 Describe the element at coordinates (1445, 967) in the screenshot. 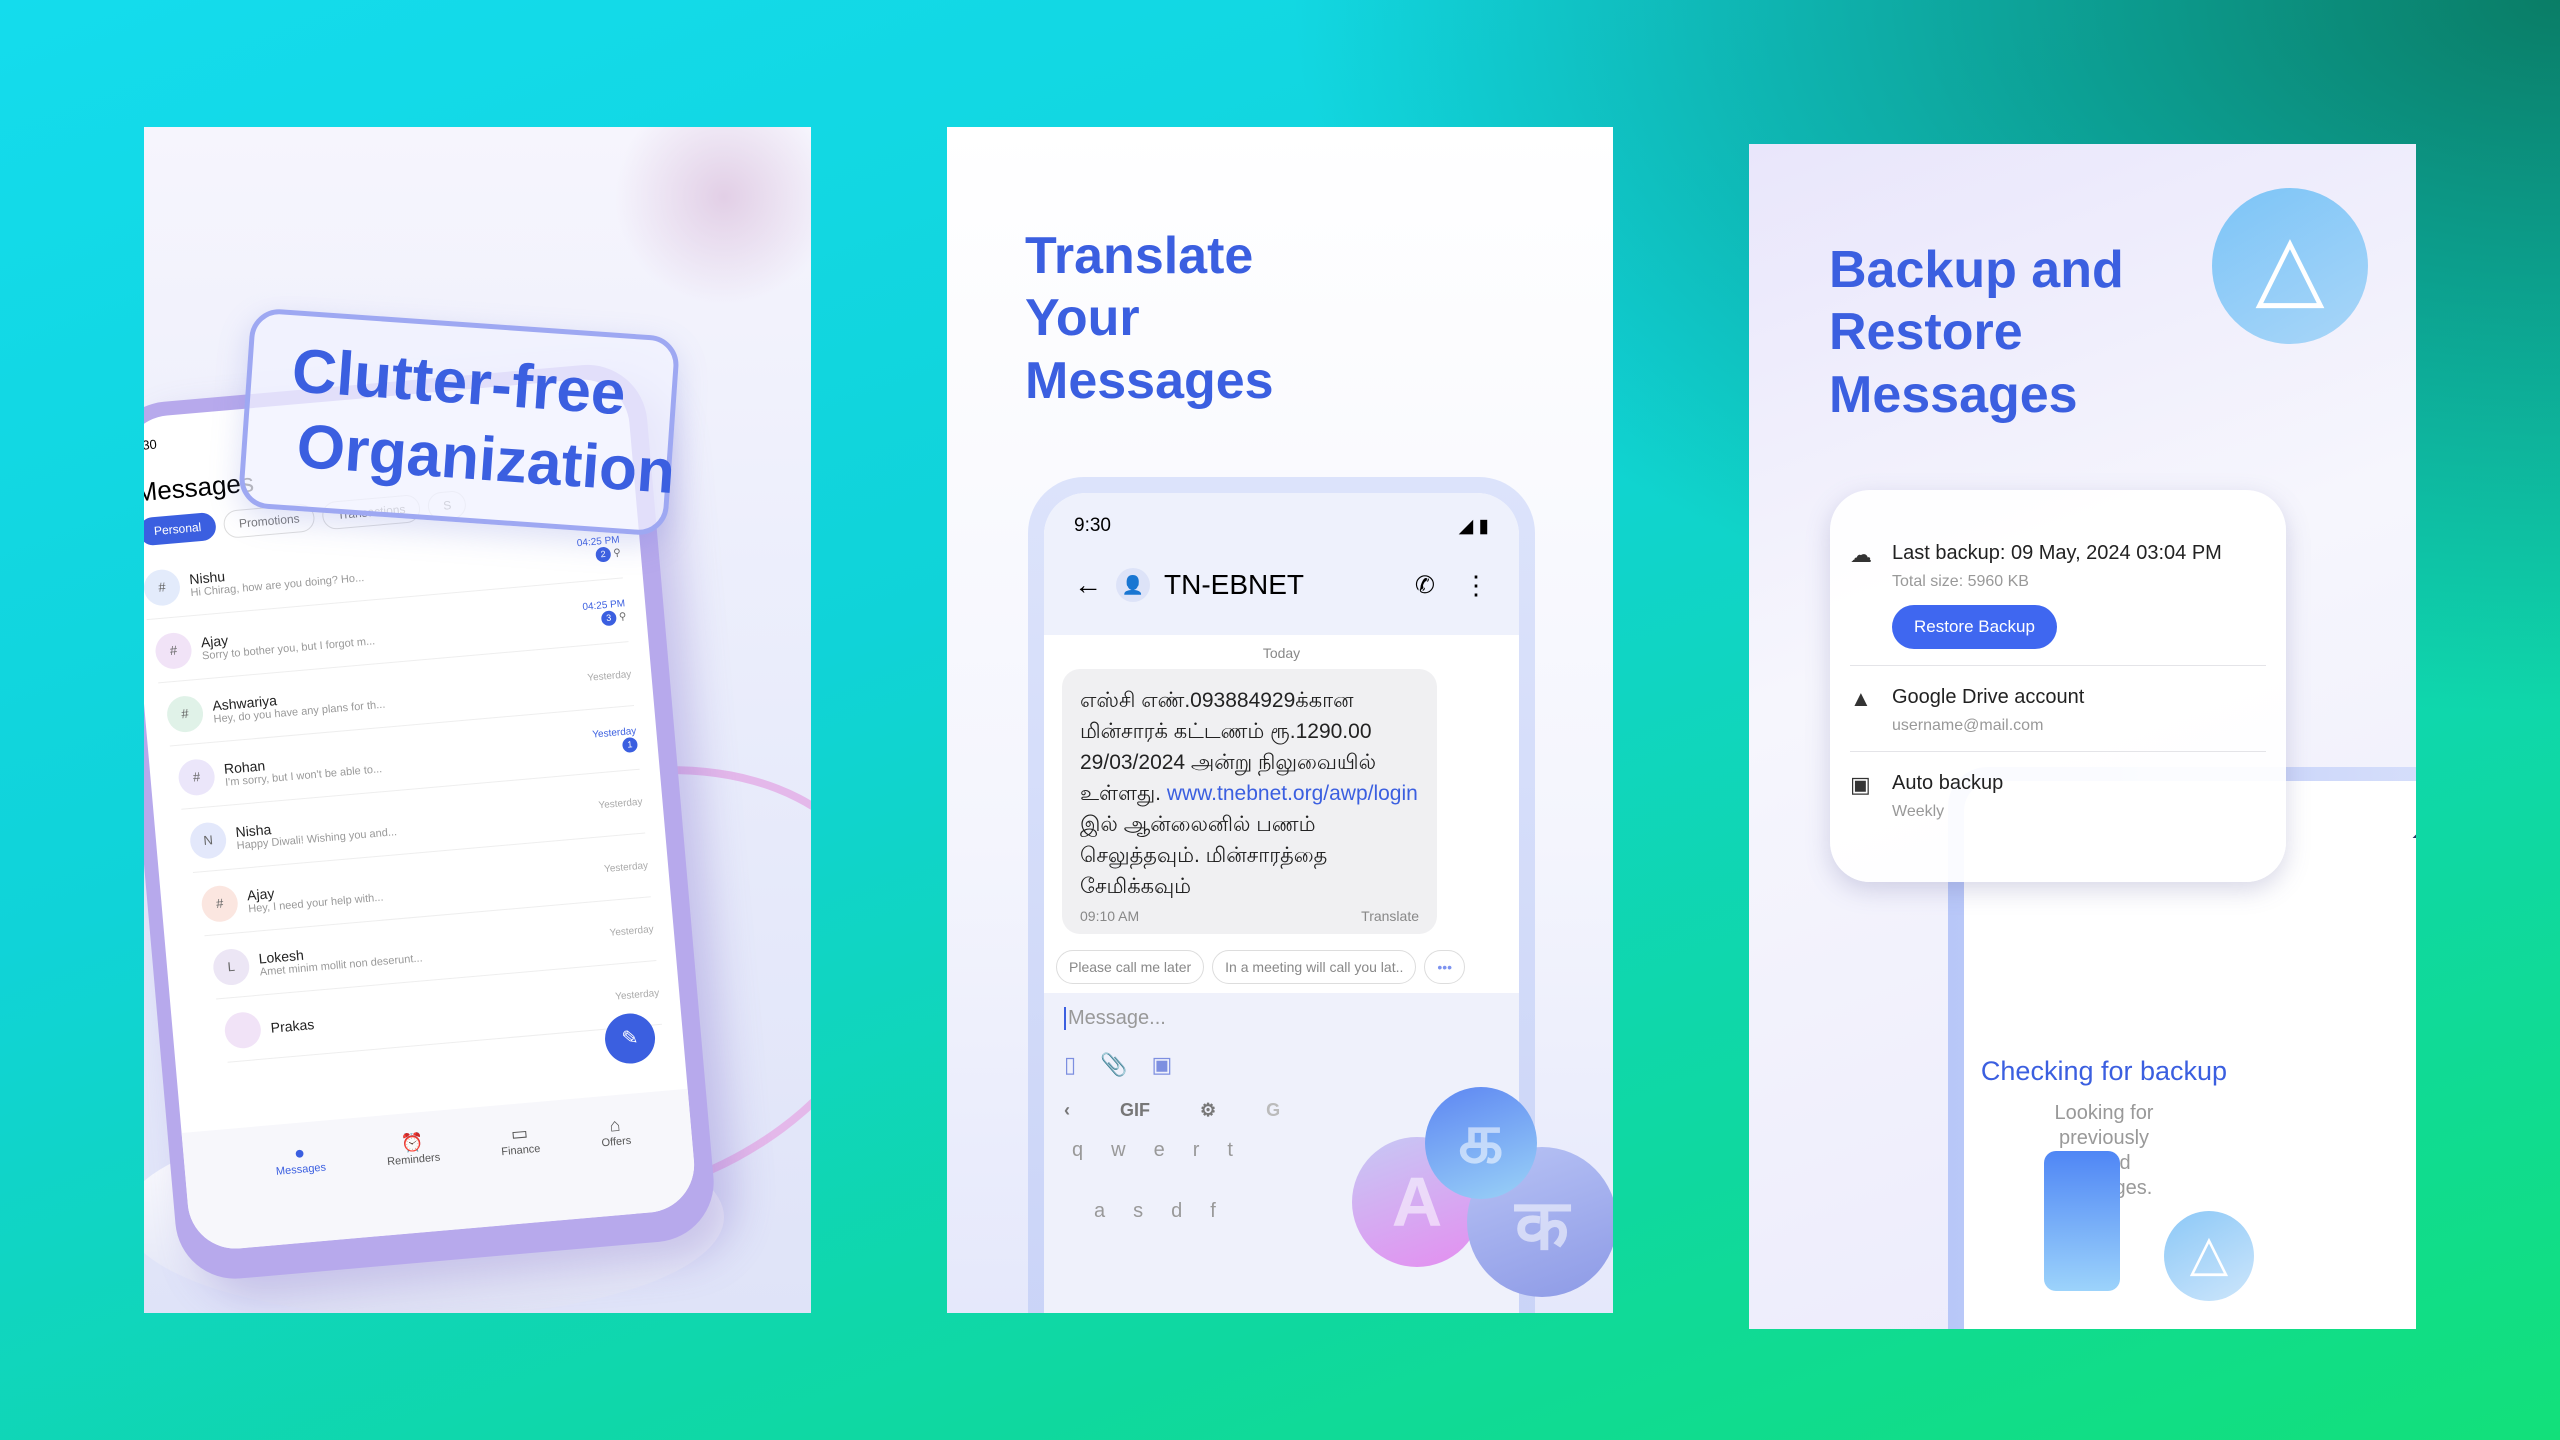

I see `more-replies-button: •••` at that location.